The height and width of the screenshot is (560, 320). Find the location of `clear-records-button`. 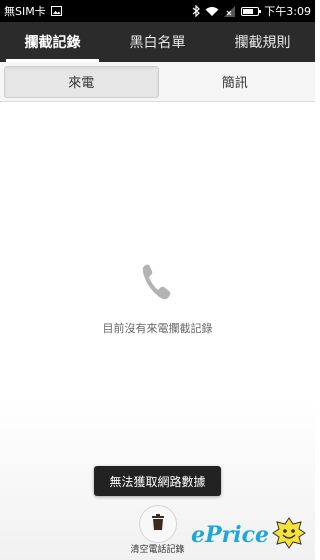

clear-records-button is located at coordinates (158, 524).